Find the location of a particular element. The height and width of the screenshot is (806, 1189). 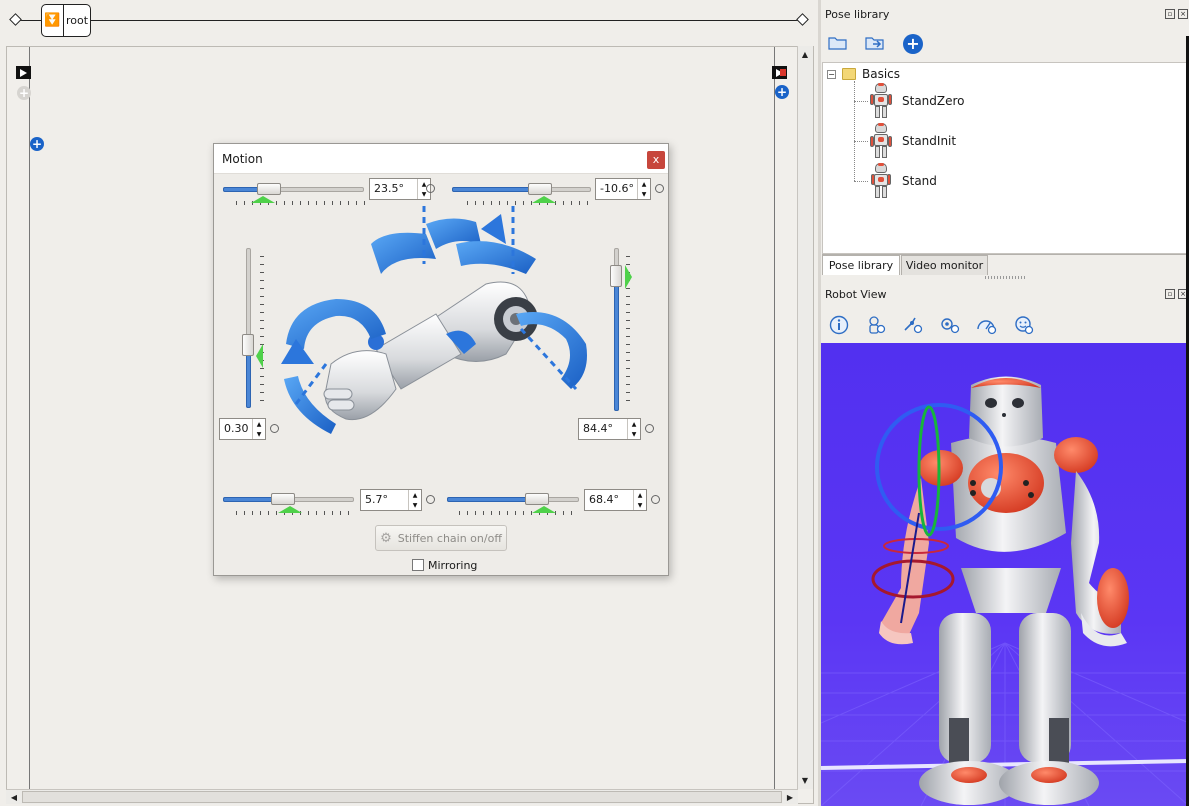

spin-mid-left-value: 0.30 is located at coordinates (236, 428).